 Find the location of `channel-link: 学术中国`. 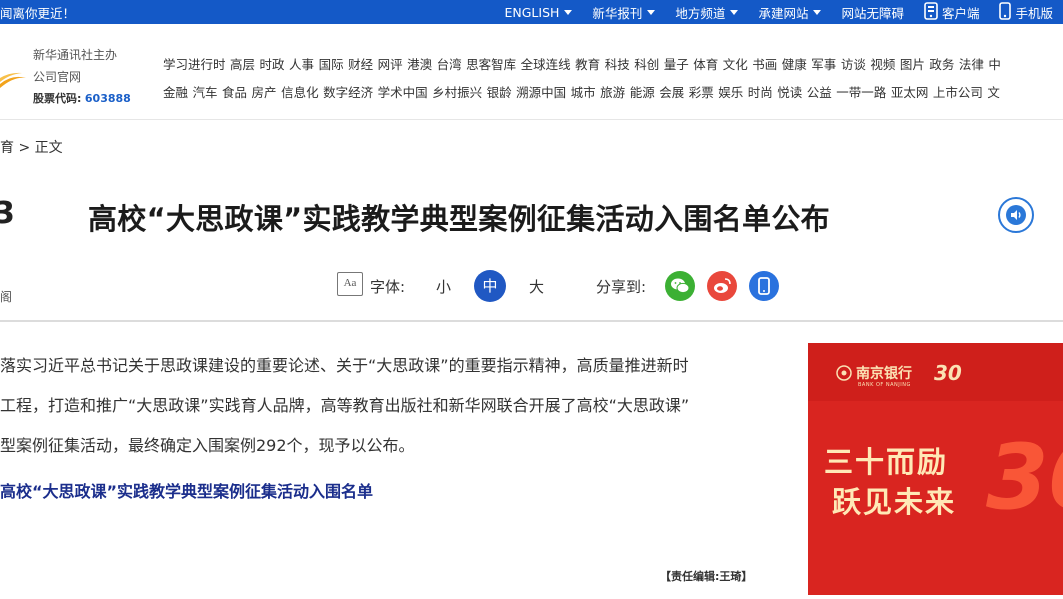

channel-link: 学术中国 is located at coordinates (403, 92).